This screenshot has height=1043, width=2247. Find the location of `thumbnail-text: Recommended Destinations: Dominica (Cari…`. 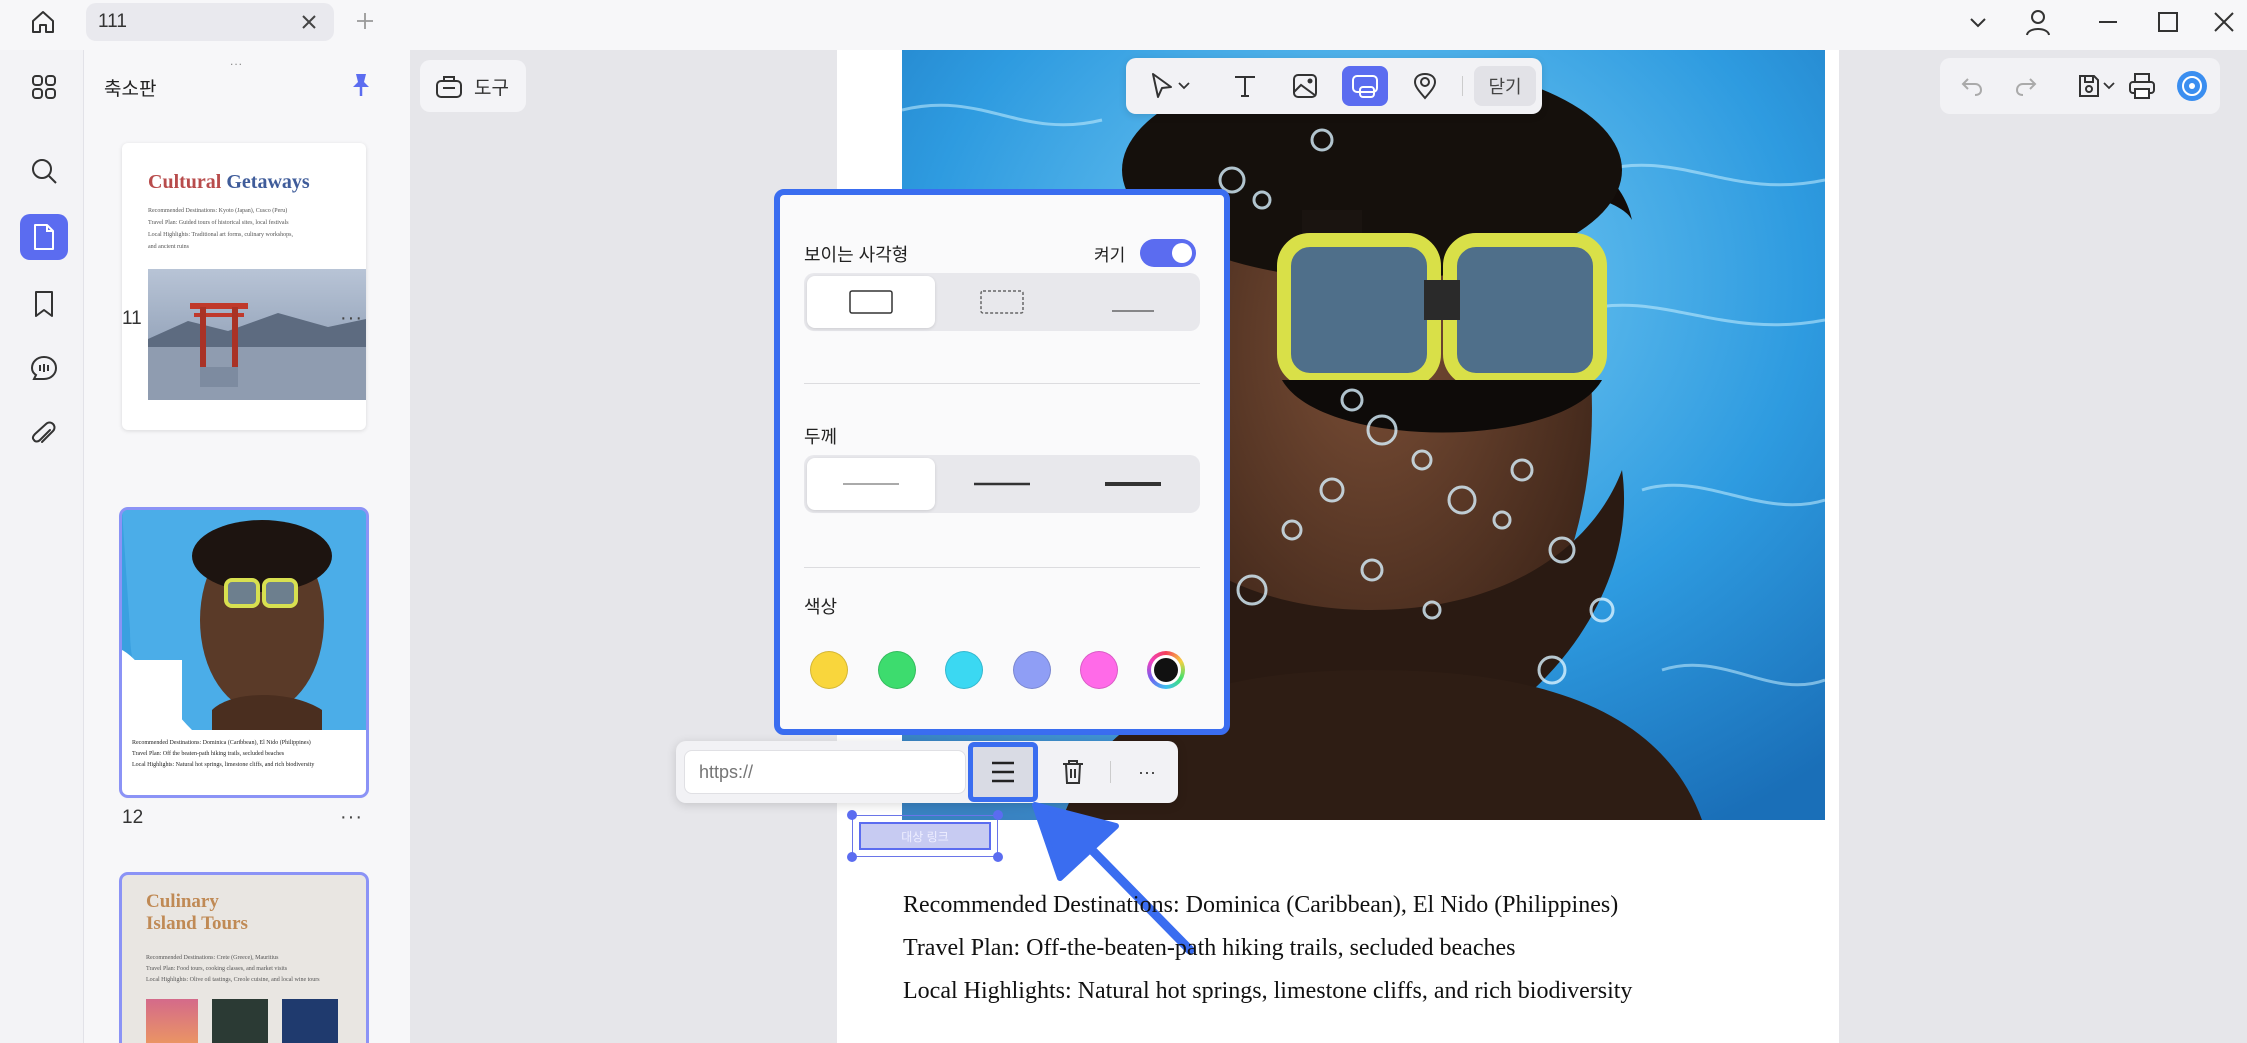

thumbnail-text: Recommended Destinations: Dominica (Cari… is located at coordinates (246, 754).